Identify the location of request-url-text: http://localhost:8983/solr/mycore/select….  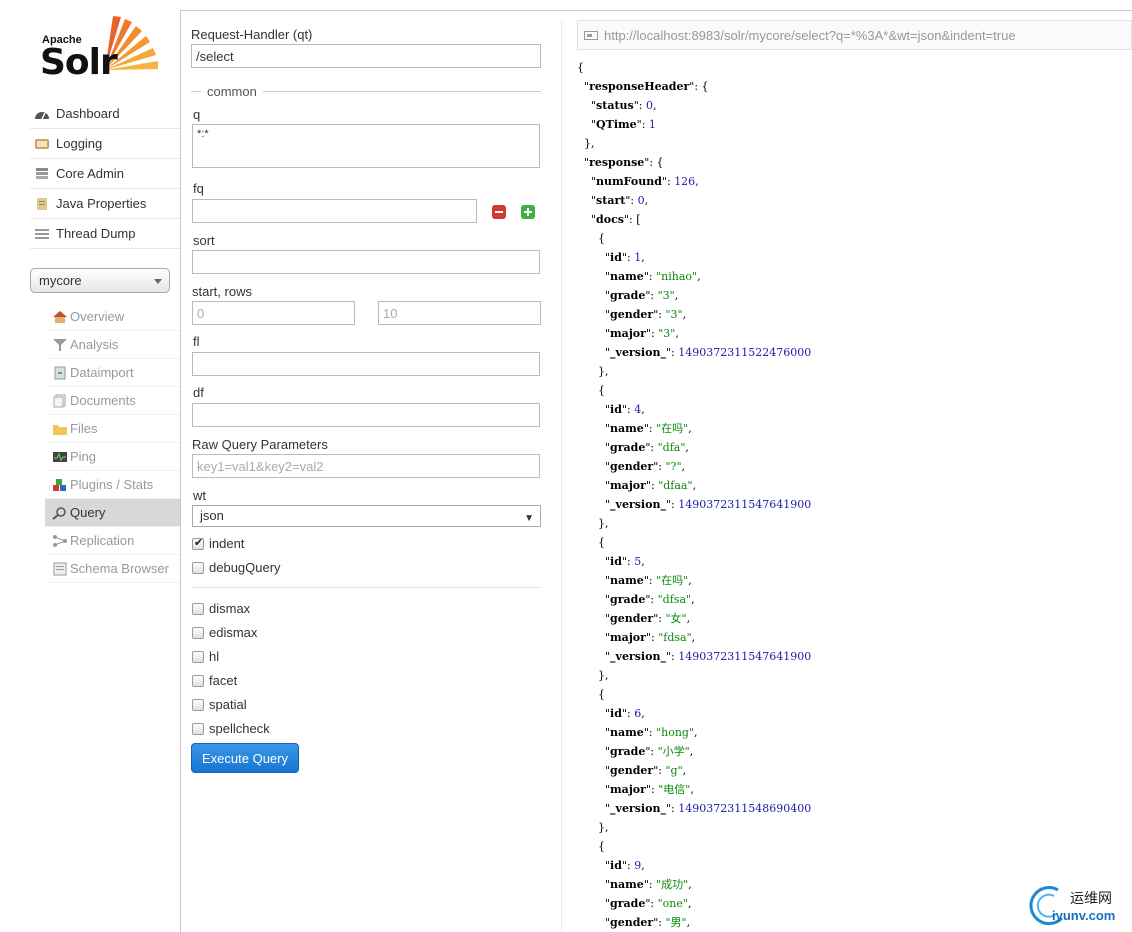
(810, 35).